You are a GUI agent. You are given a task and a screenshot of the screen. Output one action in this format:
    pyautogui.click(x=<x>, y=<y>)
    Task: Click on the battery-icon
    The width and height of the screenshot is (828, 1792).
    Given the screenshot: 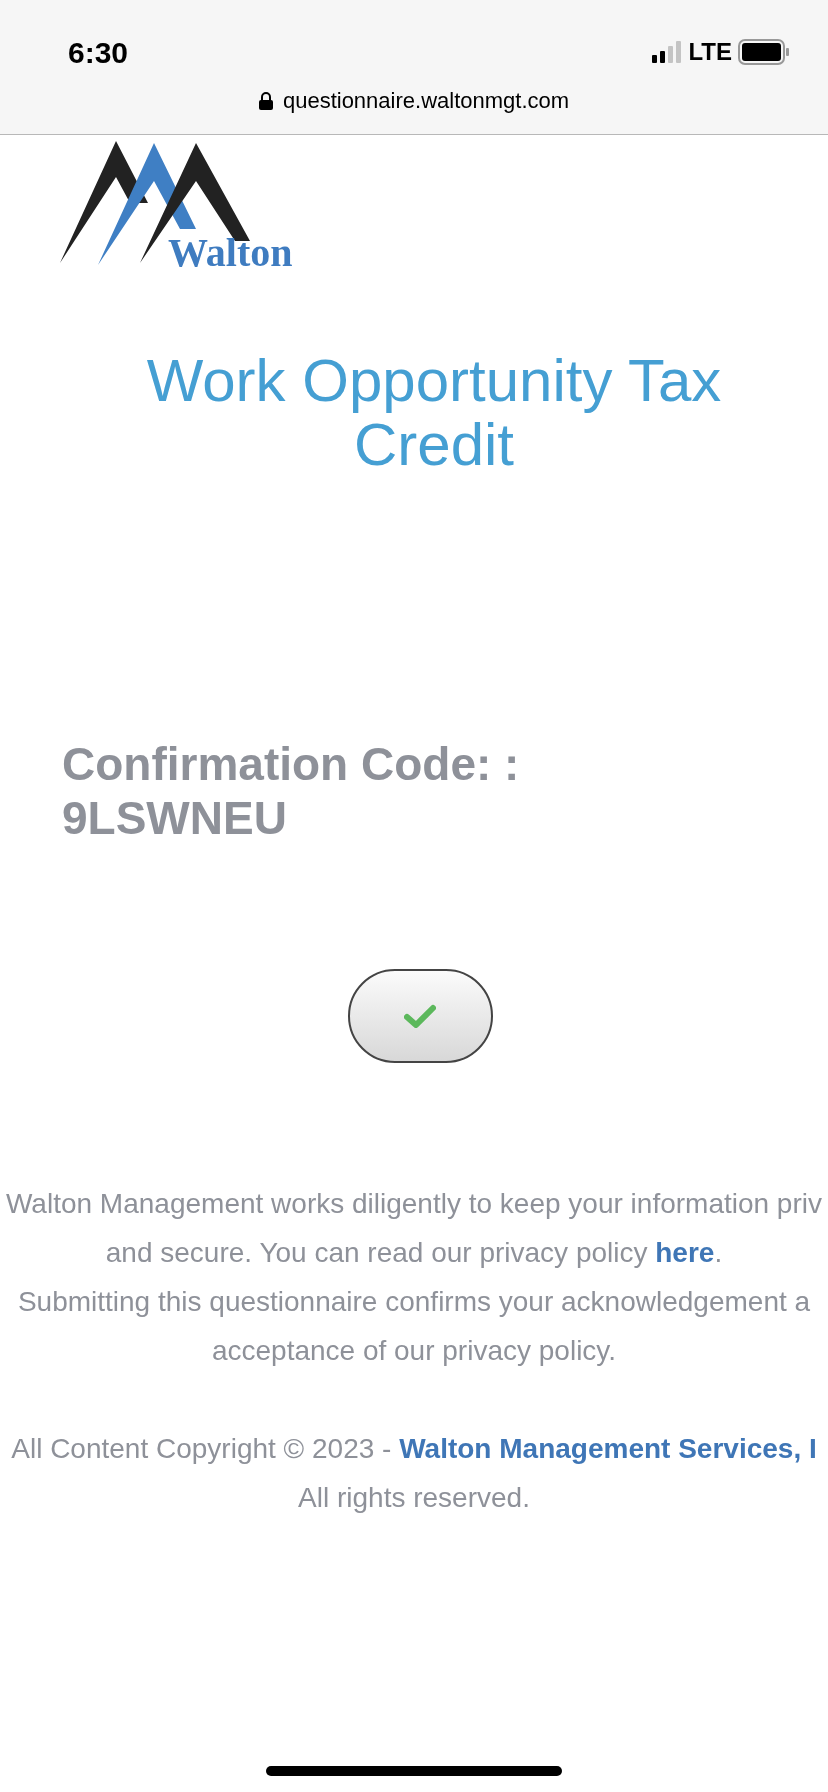 What is the action you would take?
    pyautogui.click(x=764, y=52)
    